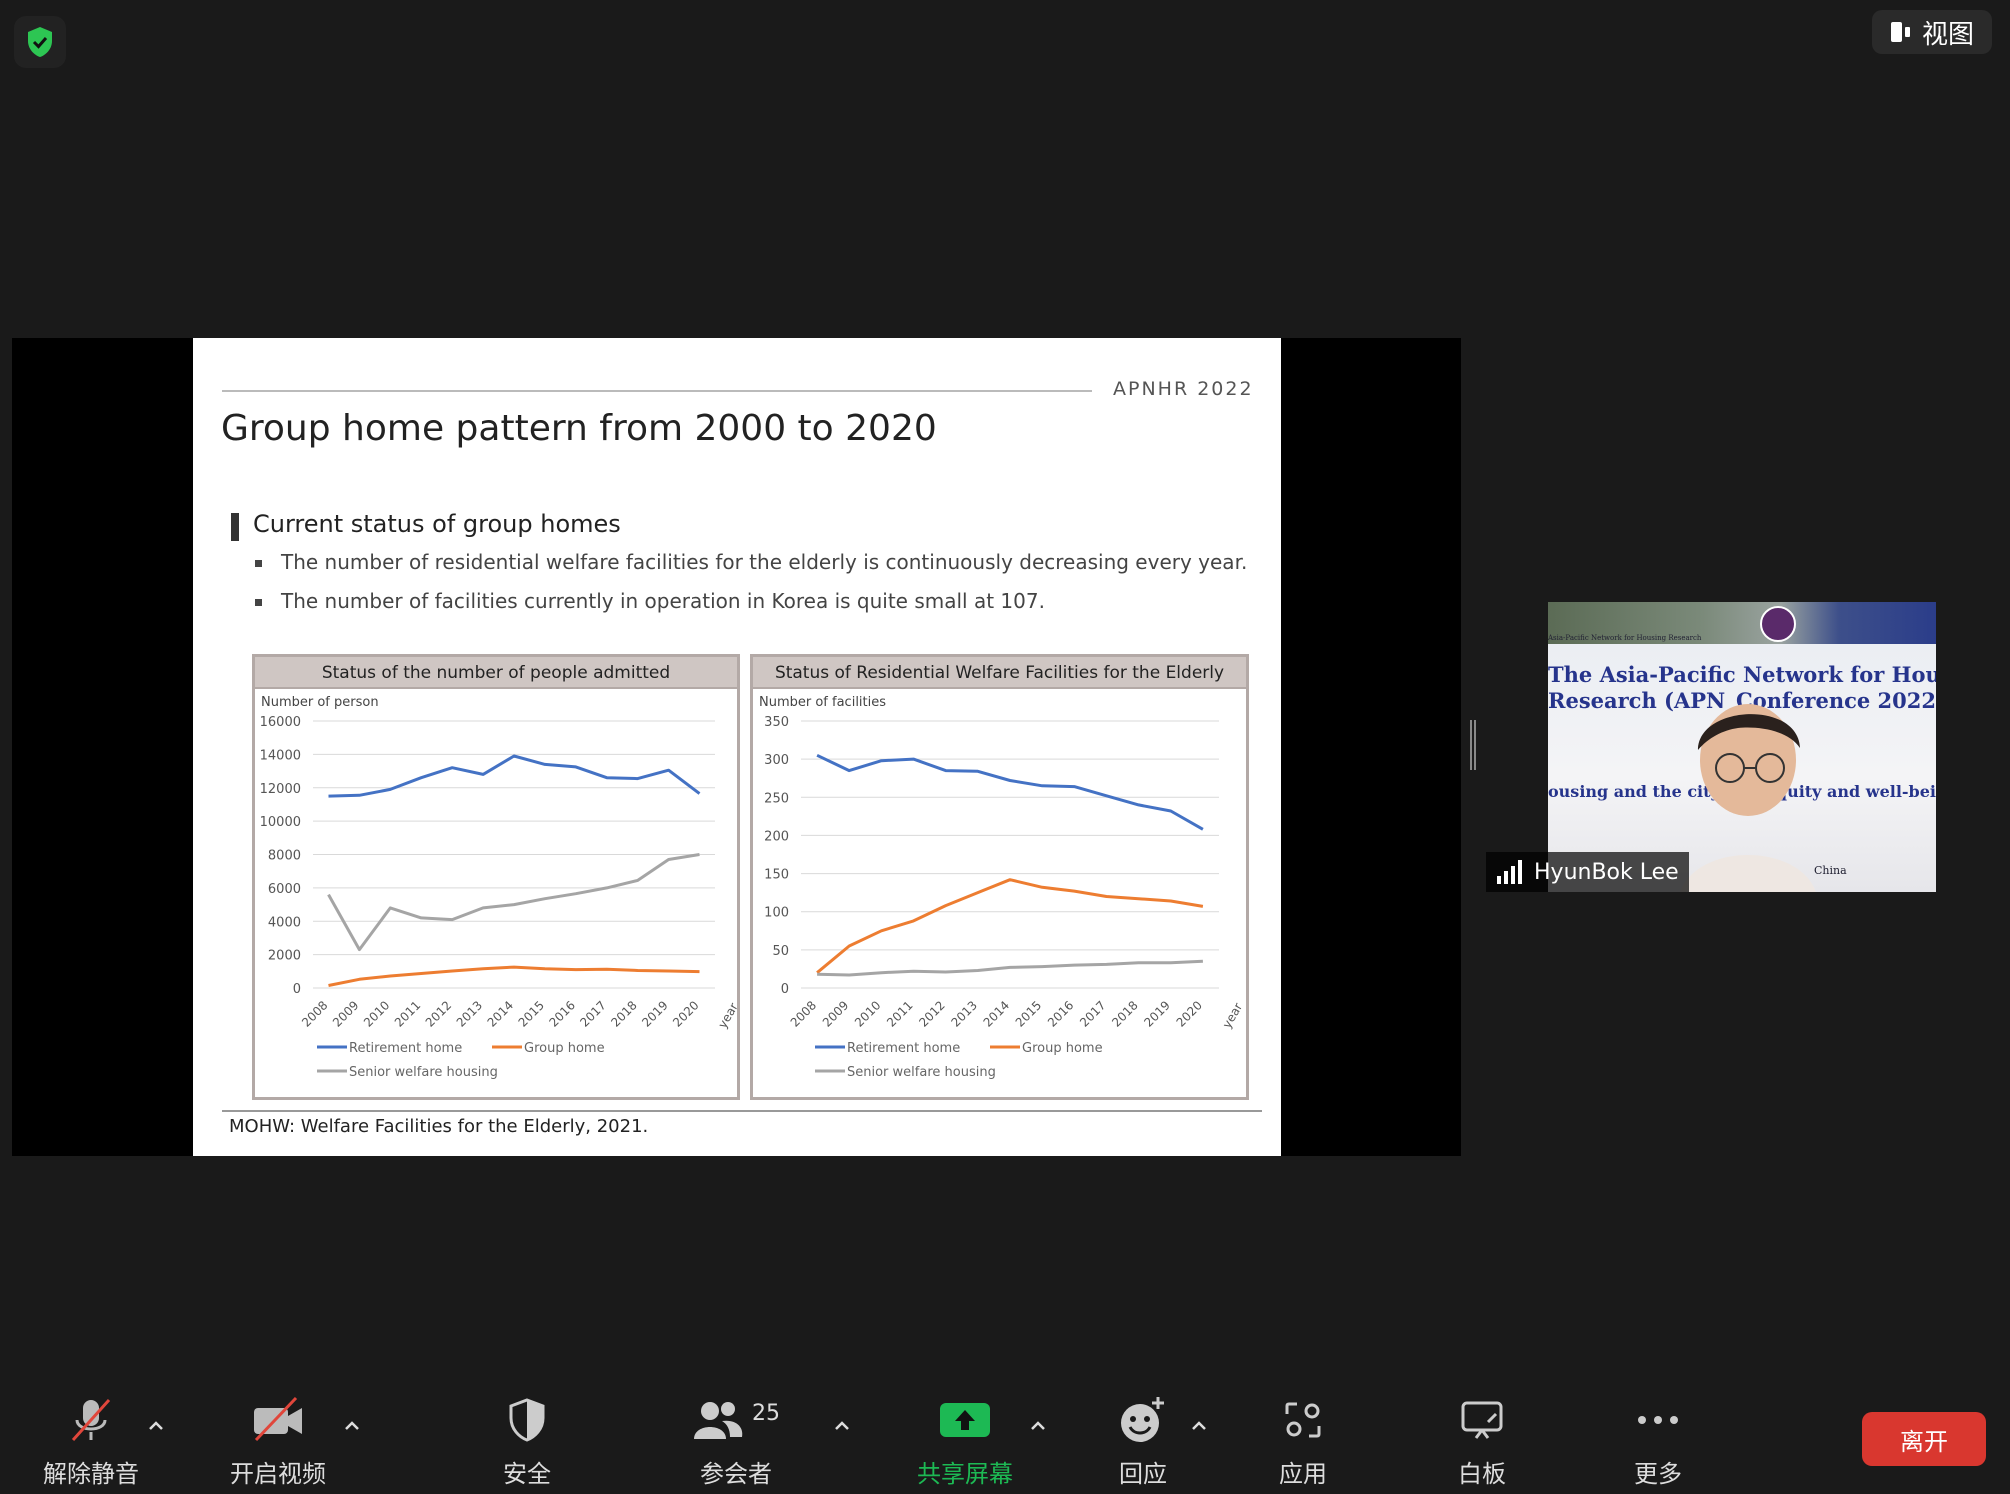  I want to click on x-tick-label: 2016, so click(1060, 1013).